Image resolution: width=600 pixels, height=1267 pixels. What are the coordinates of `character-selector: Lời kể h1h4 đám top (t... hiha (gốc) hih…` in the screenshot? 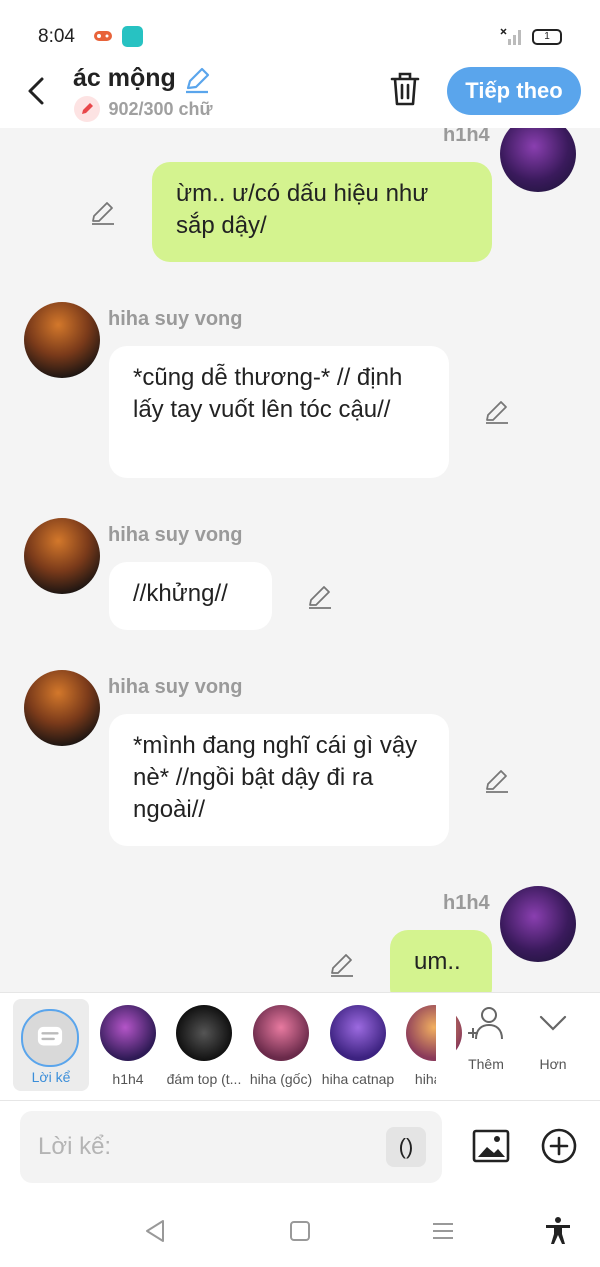 It's located at (300, 1046).